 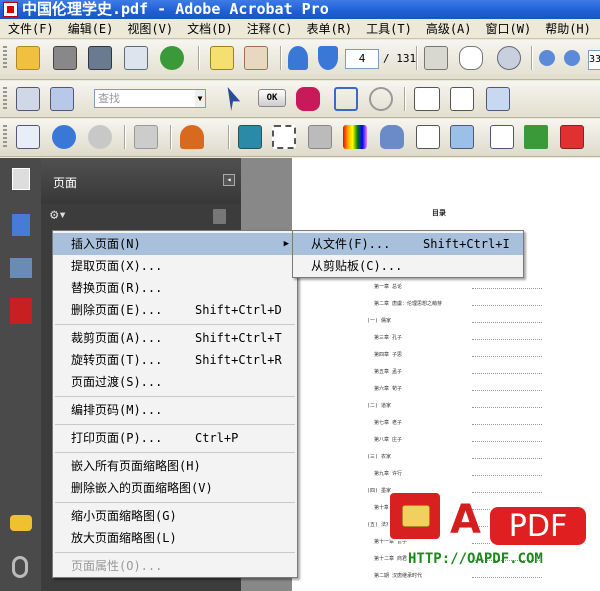 I want to click on link-icon, so click(x=381, y=99).